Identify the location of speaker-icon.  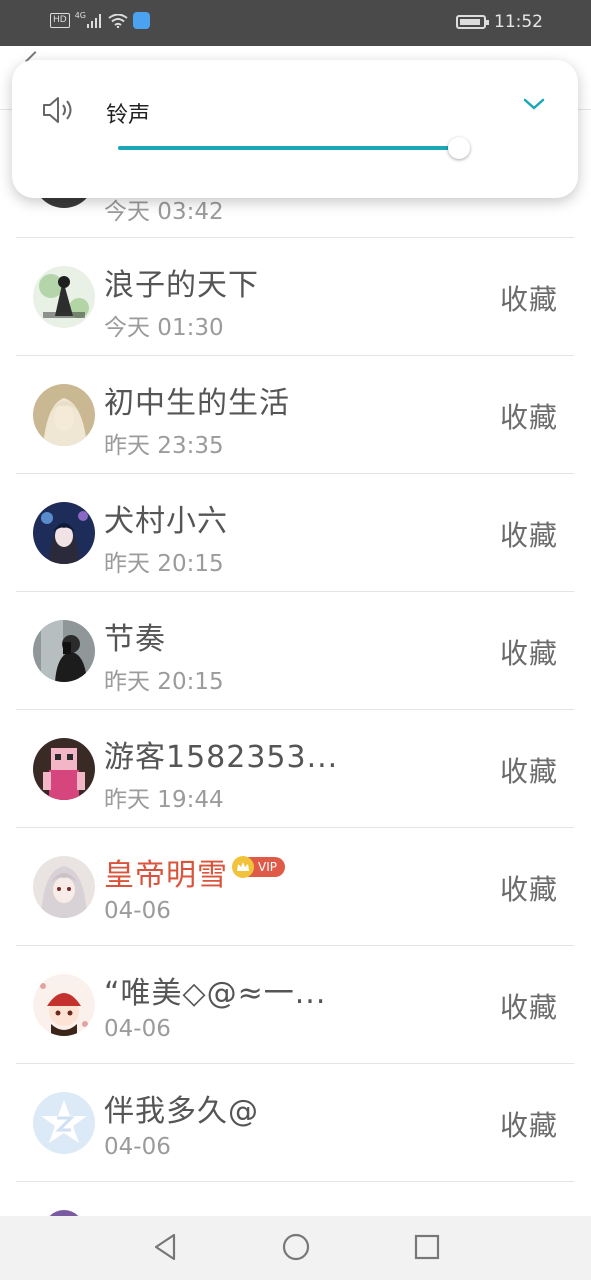
(60, 110).